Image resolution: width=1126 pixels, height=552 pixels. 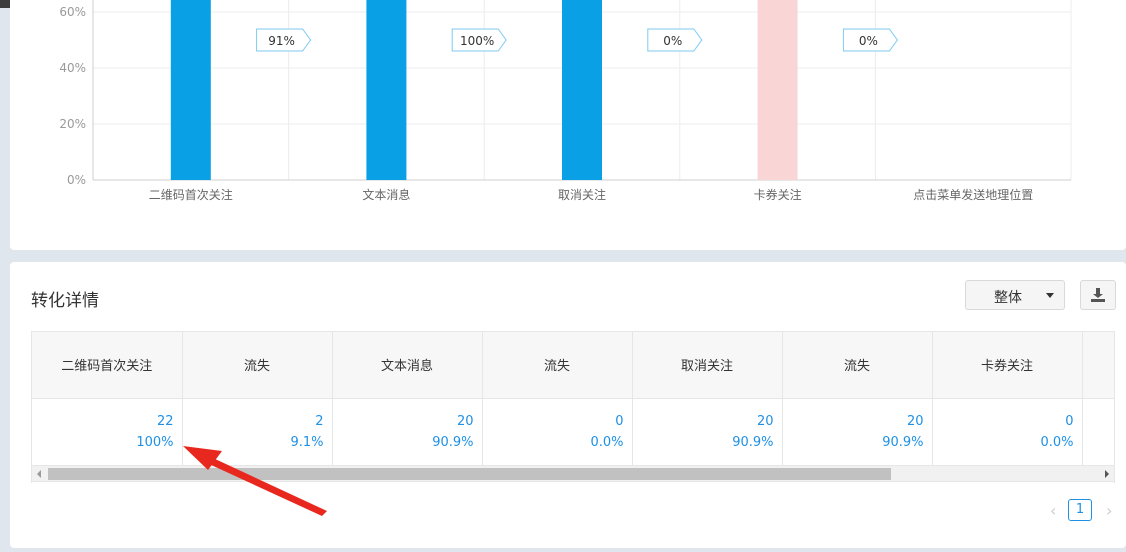 I want to click on table-header-cell, so click(x=1098, y=365).